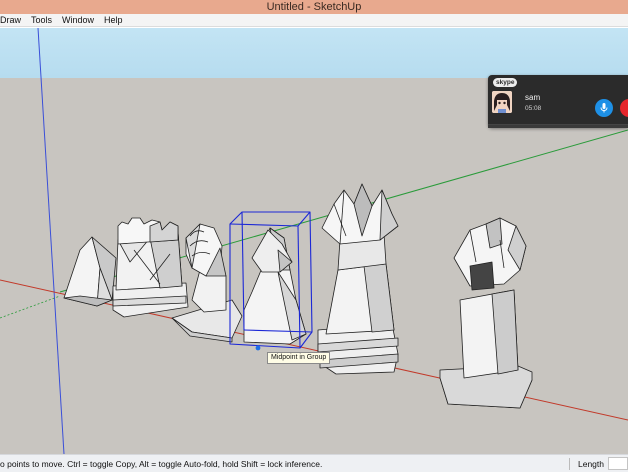  I want to click on call-overlay-footer, so click(558, 126).